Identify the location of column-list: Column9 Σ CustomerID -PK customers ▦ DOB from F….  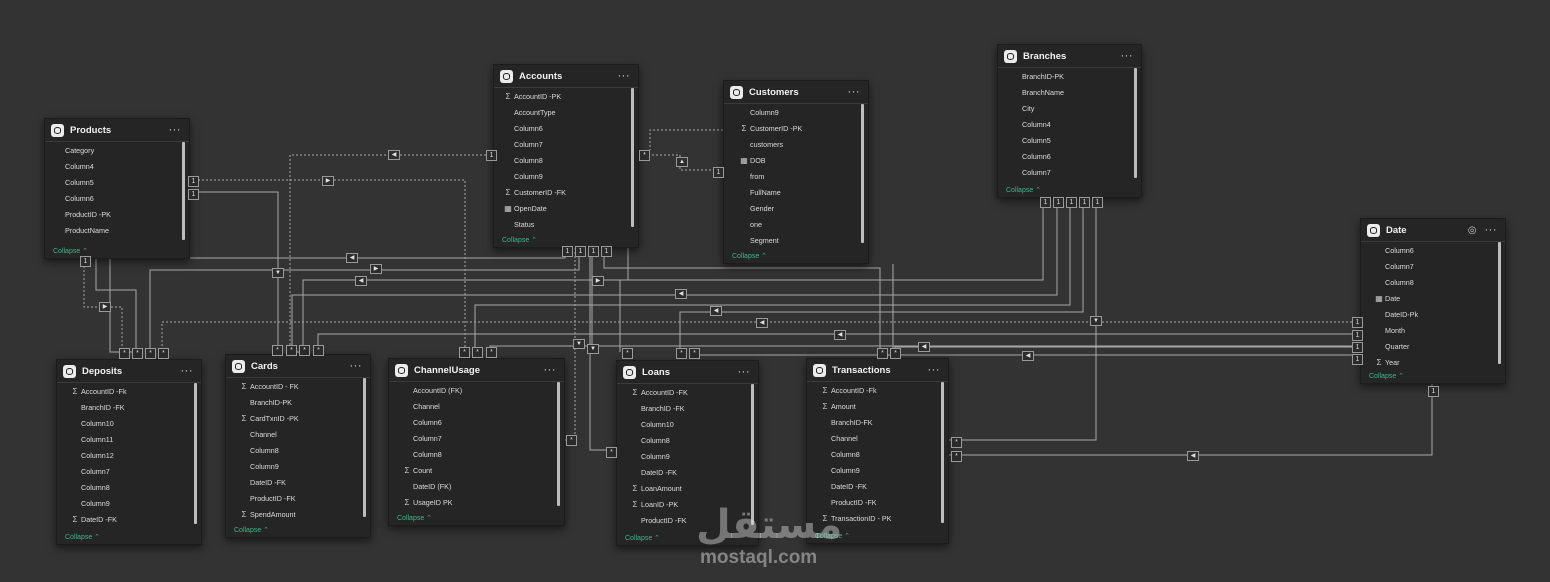
(796, 177).